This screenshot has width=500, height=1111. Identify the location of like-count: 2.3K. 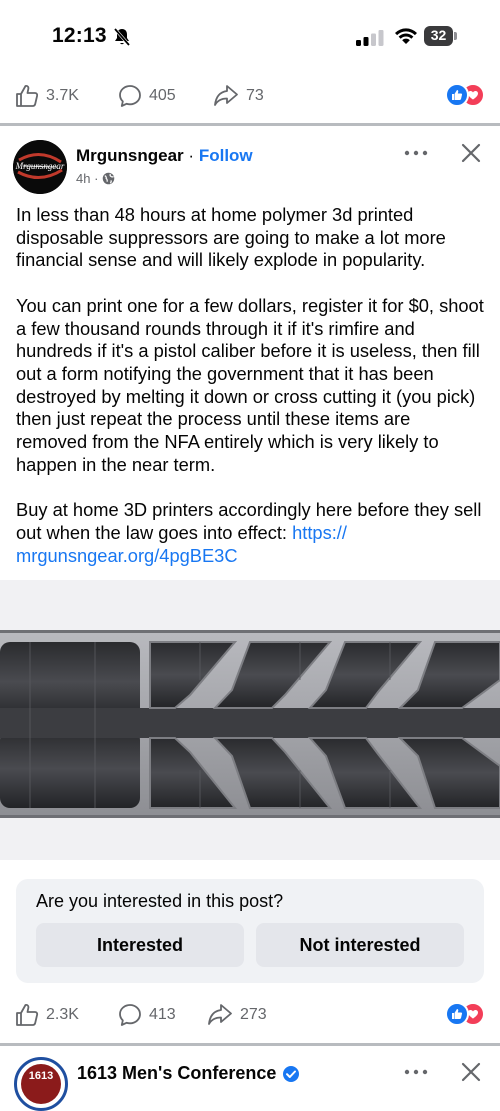
(62, 1014).